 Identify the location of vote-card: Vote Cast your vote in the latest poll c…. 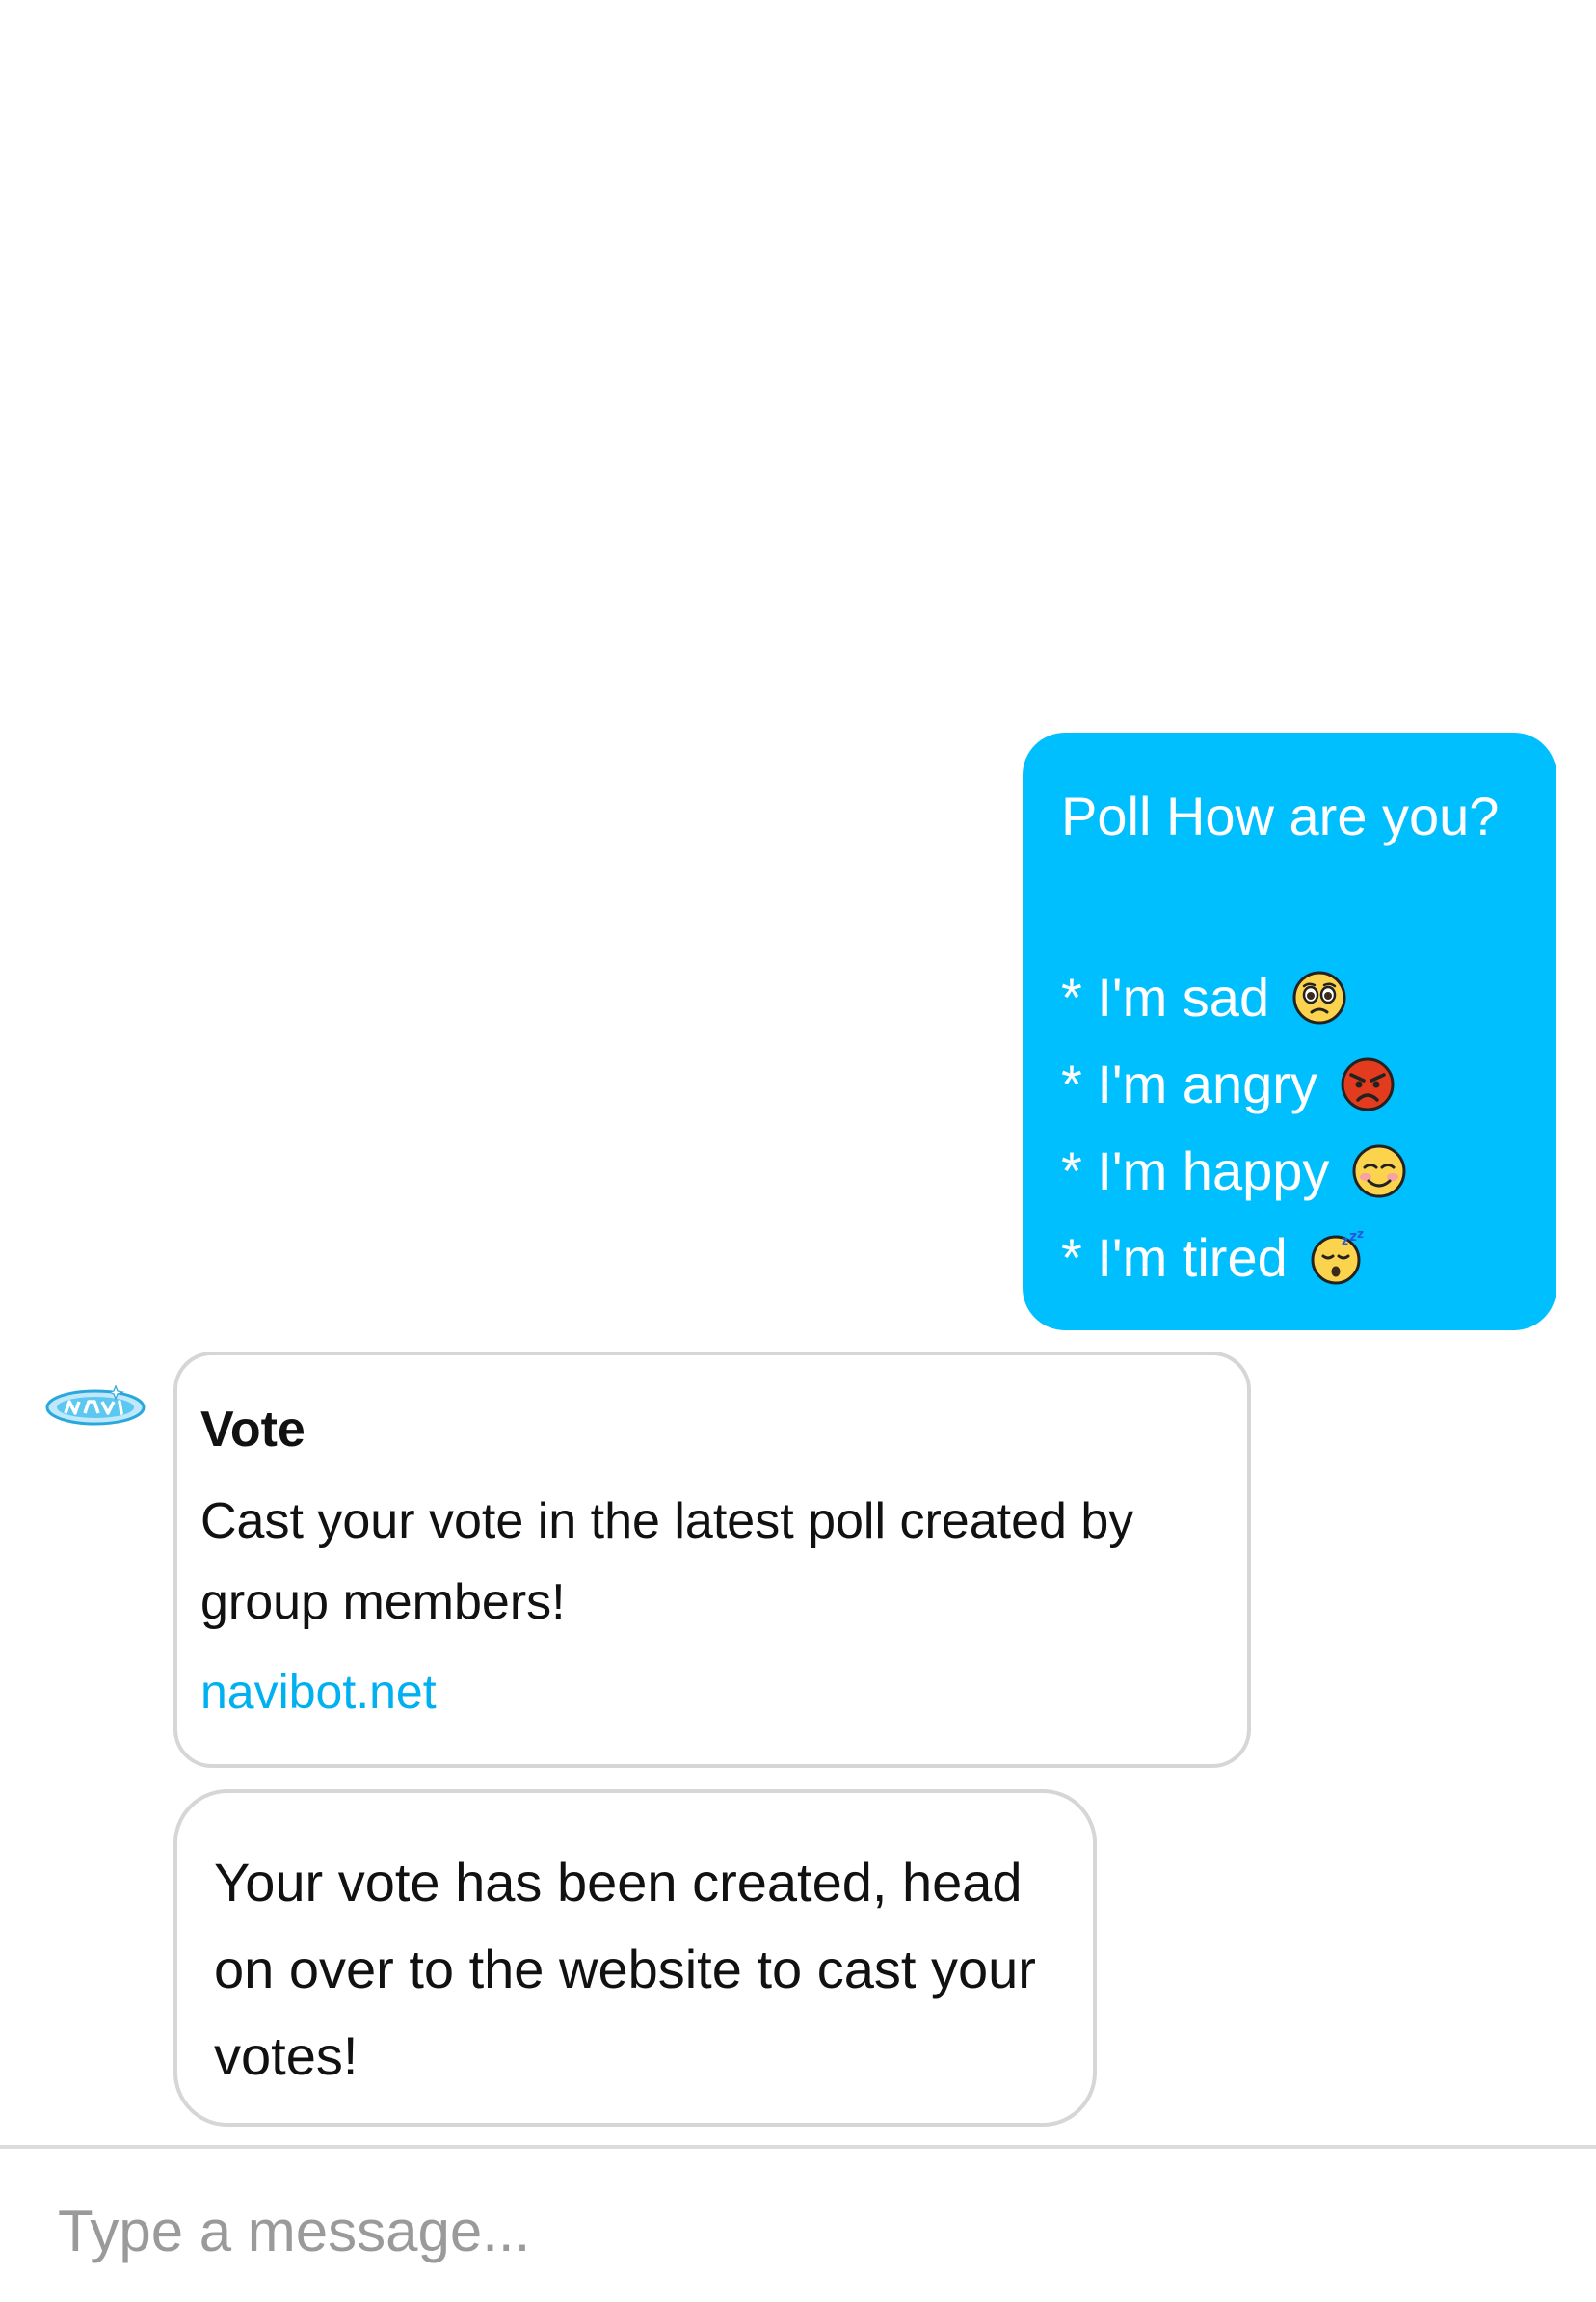
(712, 1560).